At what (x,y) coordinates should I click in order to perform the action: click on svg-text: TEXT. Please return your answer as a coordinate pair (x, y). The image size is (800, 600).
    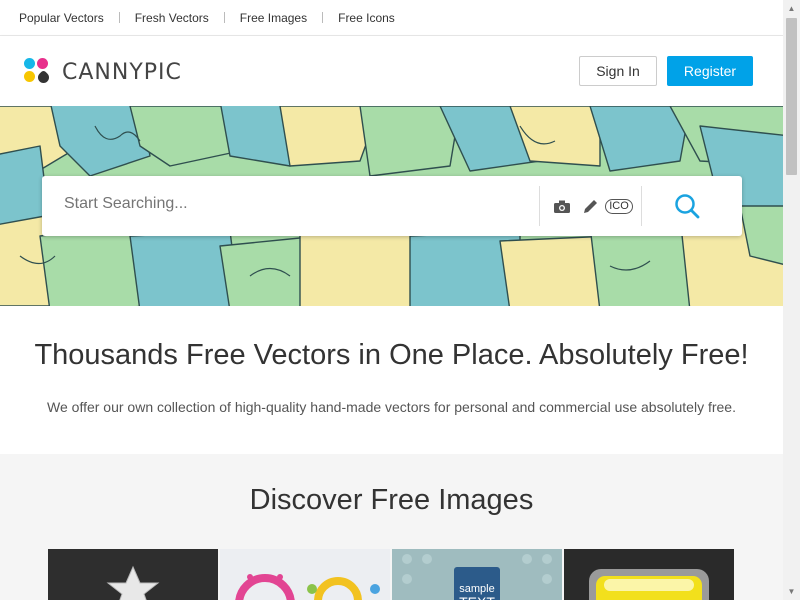
    Looking at the image, I should click on (477, 597).